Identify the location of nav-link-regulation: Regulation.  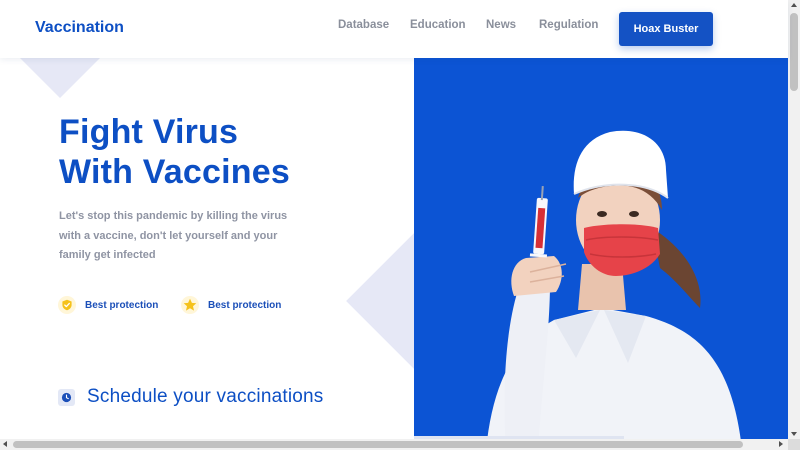
(568, 25).